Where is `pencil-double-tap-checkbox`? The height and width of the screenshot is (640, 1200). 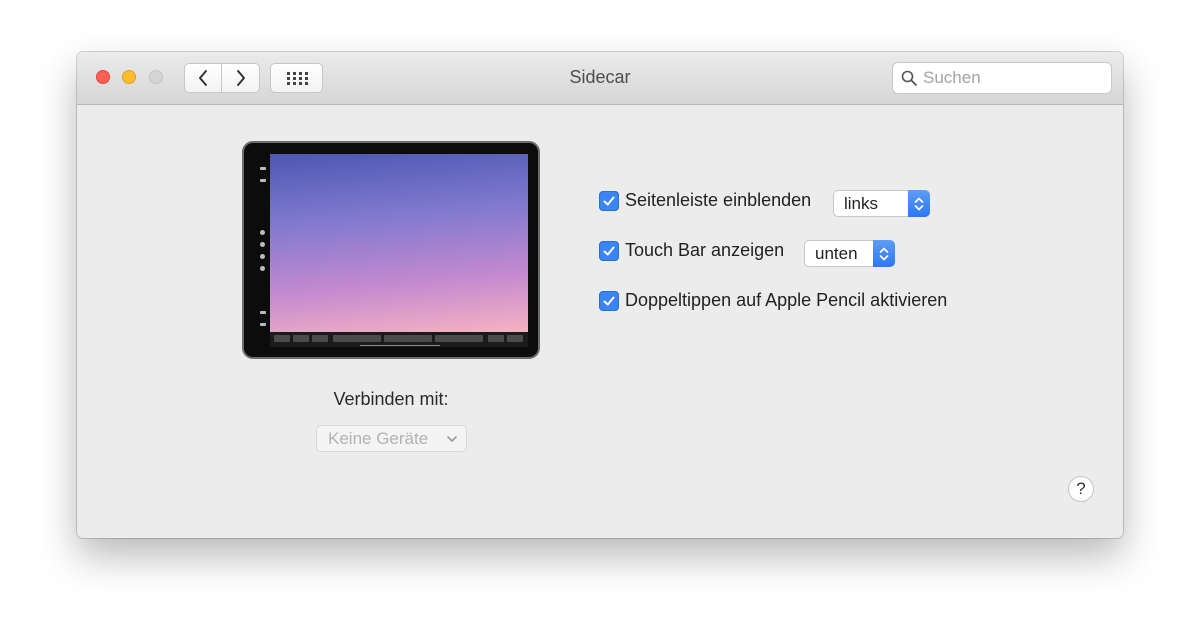 pencil-double-tap-checkbox is located at coordinates (609, 300).